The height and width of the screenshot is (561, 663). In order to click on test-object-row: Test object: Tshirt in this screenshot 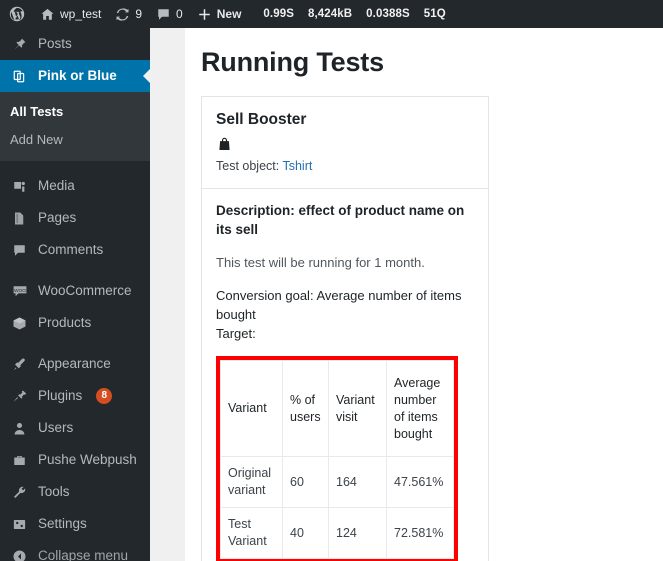, I will do `click(345, 166)`.